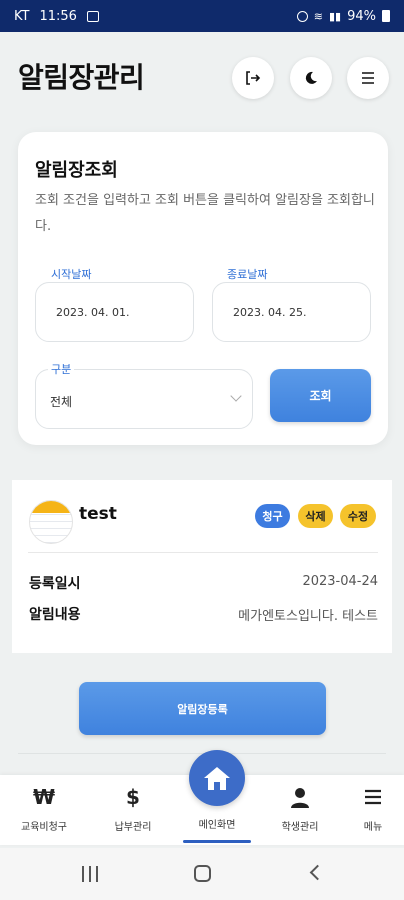 The image size is (404, 900). I want to click on start-date-field: 2023. 04. 01., so click(114, 312).